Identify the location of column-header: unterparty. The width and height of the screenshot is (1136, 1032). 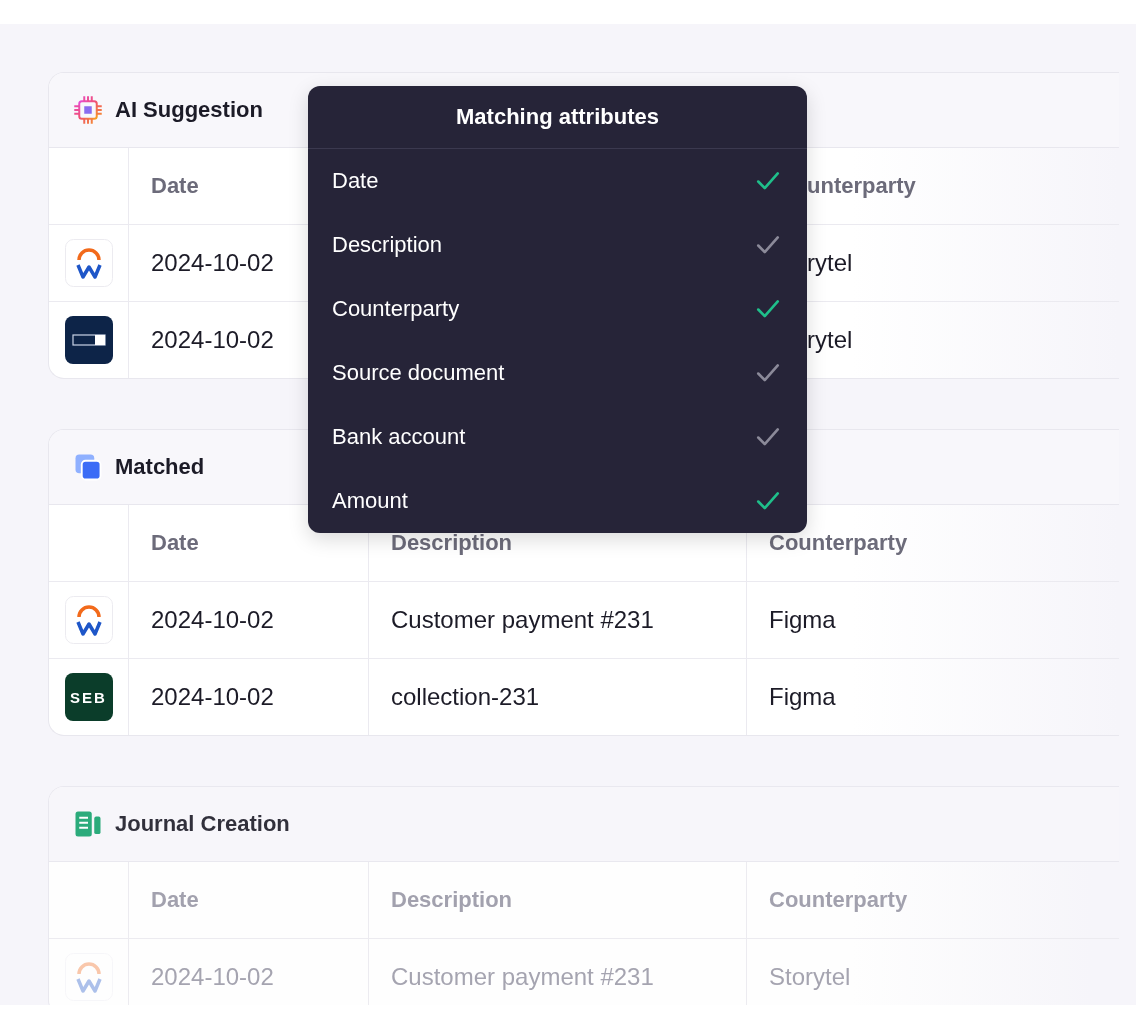
(861, 186).